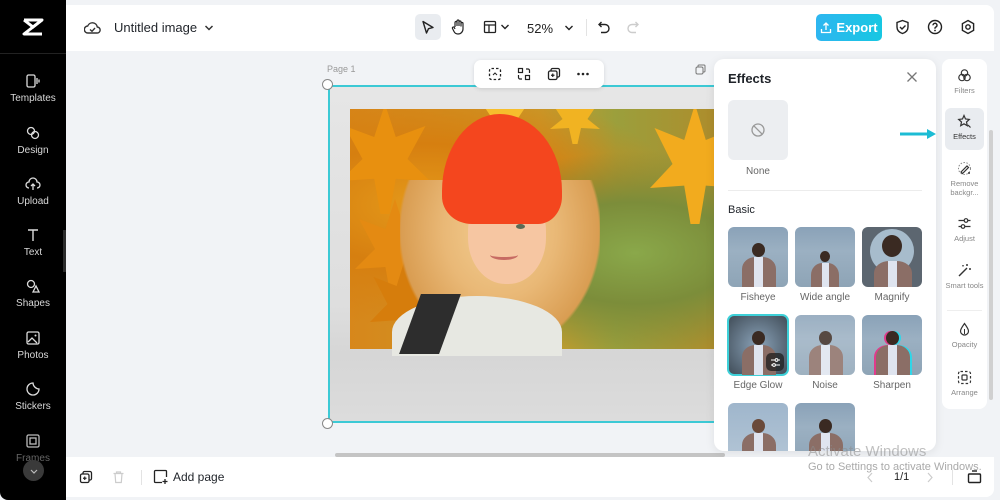 Image resolution: width=1000 pixels, height=500 pixels. I want to click on effect-label: Magnify, so click(892, 297).